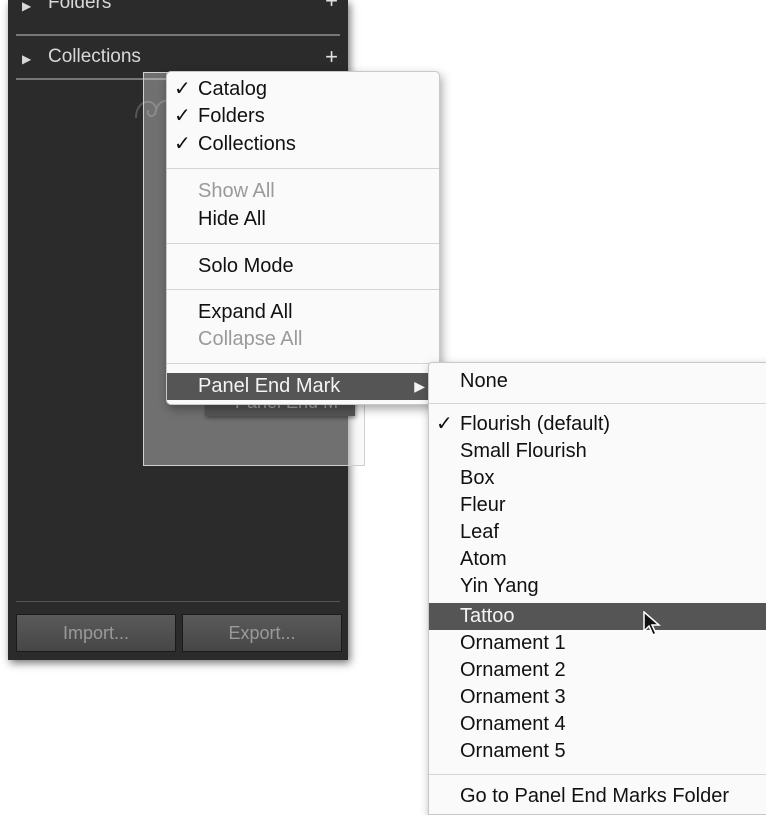  I want to click on menu-item-label: Ornament 2, so click(513, 670).